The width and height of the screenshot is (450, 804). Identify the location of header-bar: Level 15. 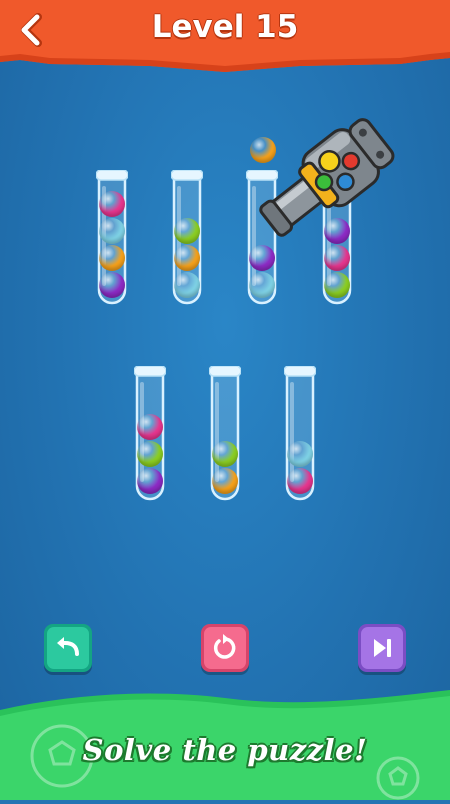
(225, 36).